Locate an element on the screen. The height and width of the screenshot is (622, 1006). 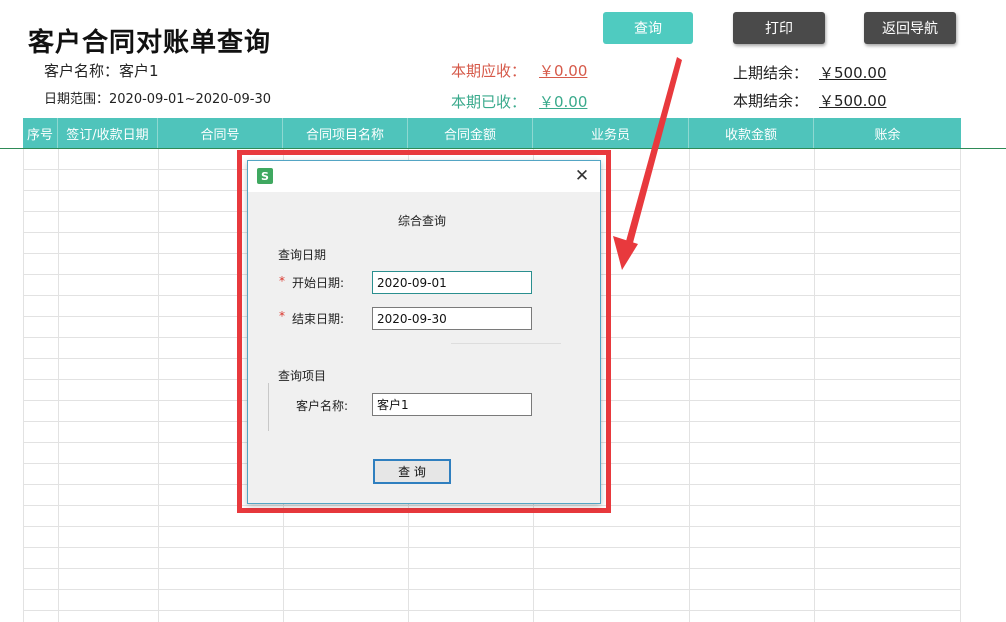
close-icon: ✕ is located at coordinates (582, 176).